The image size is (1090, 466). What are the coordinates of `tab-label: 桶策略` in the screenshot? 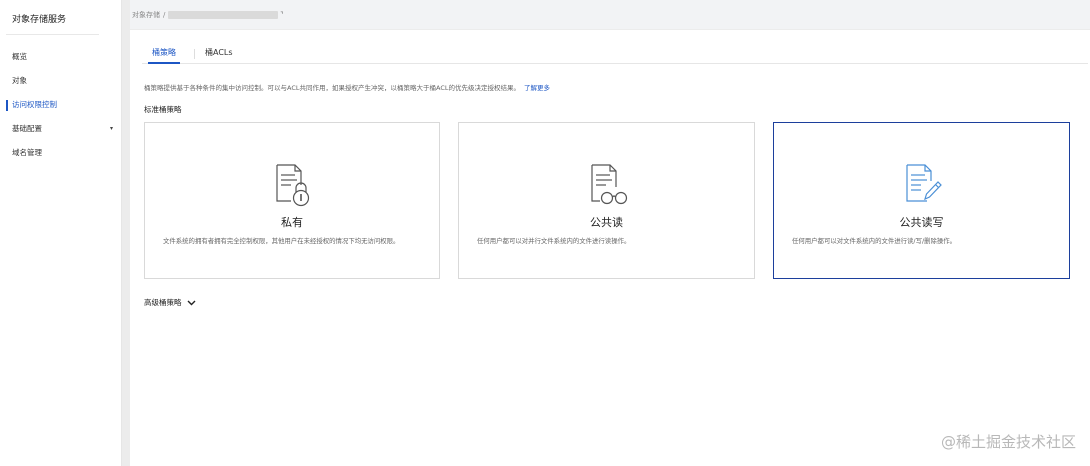 It's located at (164, 52).